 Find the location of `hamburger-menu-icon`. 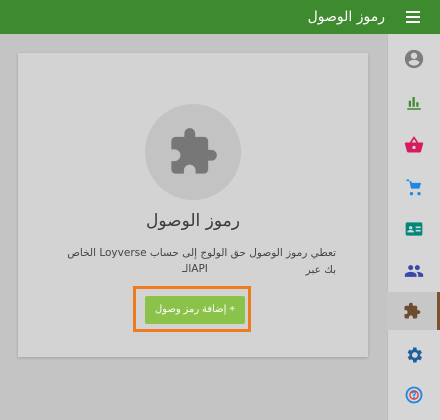

hamburger-menu-icon is located at coordinates (414, 17).